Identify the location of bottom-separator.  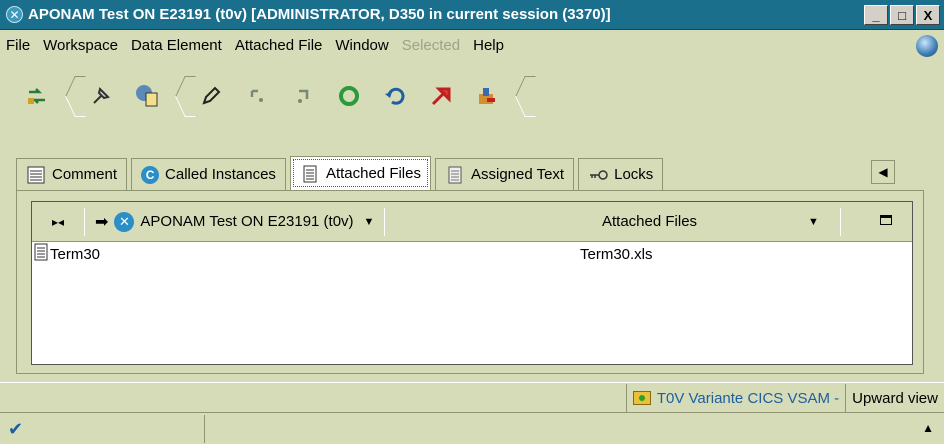
(204, 429).